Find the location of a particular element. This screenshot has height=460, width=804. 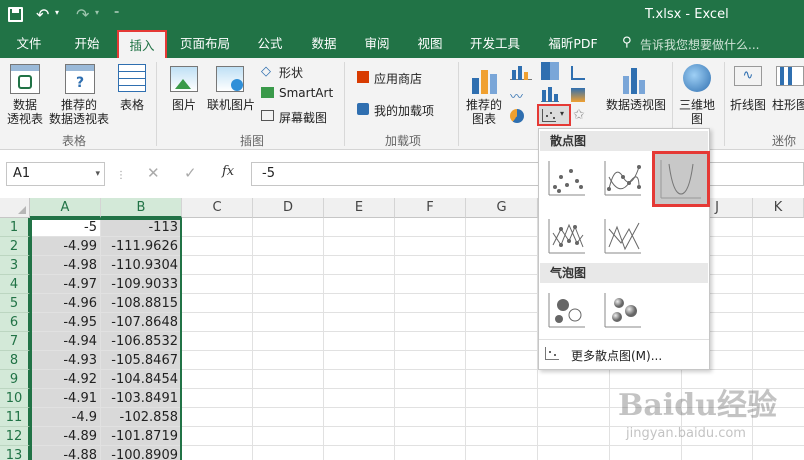

scatter-smooth-lines-icon is located at coordinates (680, 179).